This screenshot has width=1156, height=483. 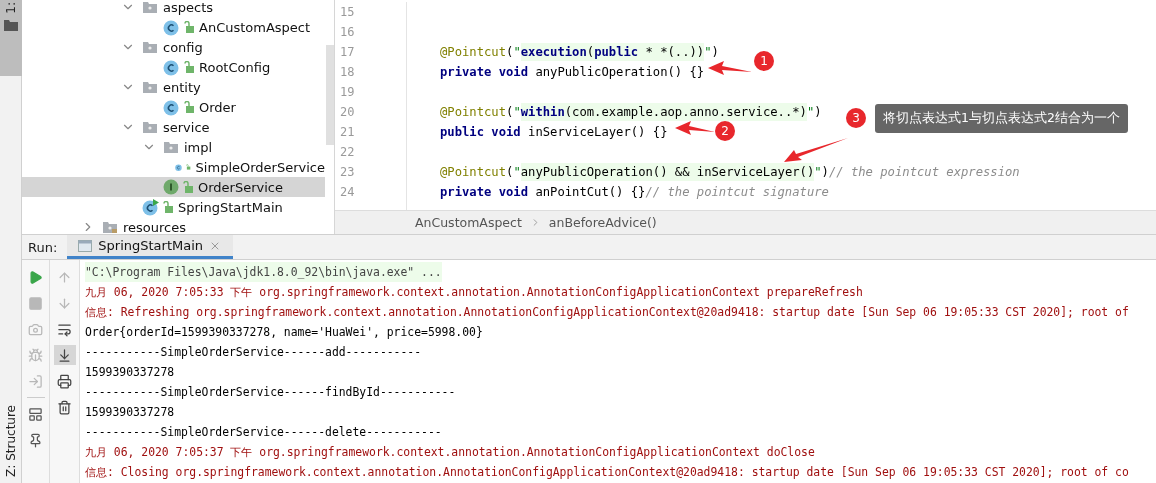 What do you see at coordinates (253, 352) in the screenshot?
I see `console-line: -----------SimpleOrderService------add-----------` at bounding box center [253, 352].